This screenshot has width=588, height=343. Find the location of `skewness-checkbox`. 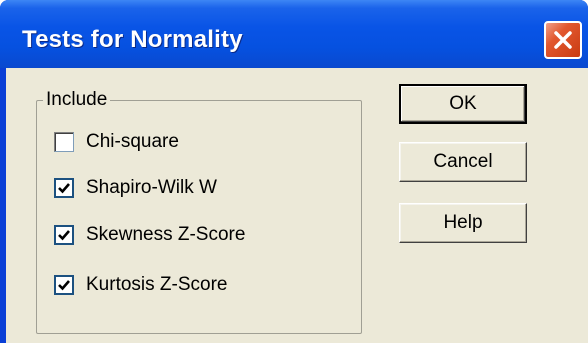

skewness-checkbox is located at coordinates (64, 235).